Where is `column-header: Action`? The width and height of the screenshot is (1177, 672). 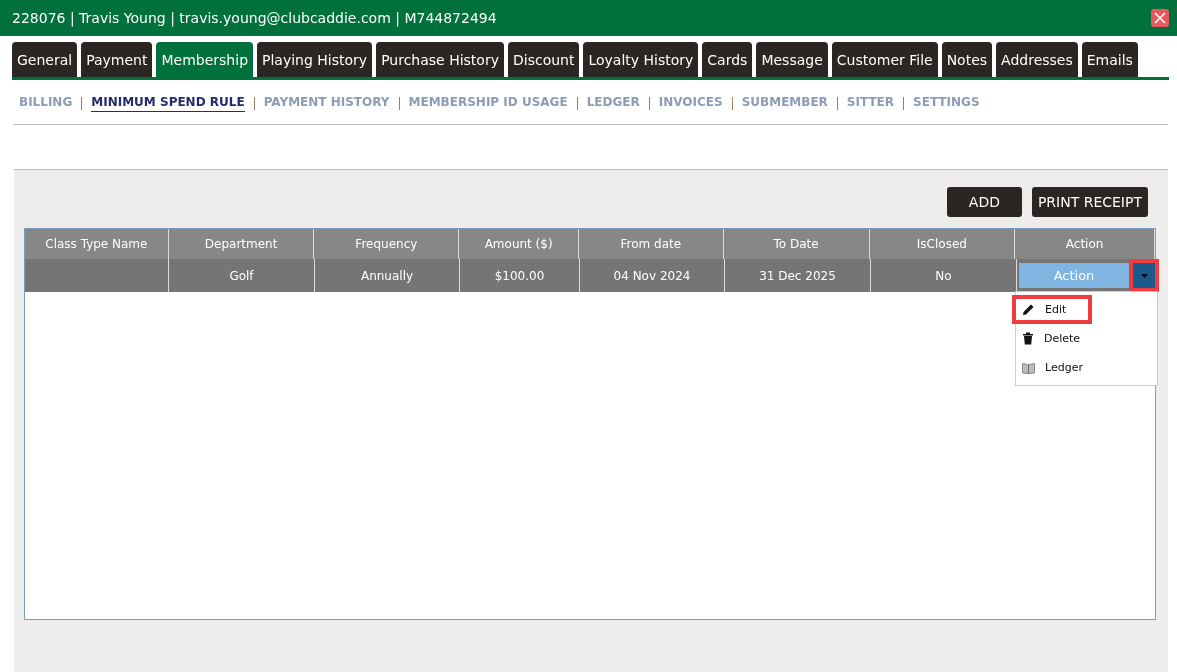
column-header: Action is located at coordinates (1085, 244).